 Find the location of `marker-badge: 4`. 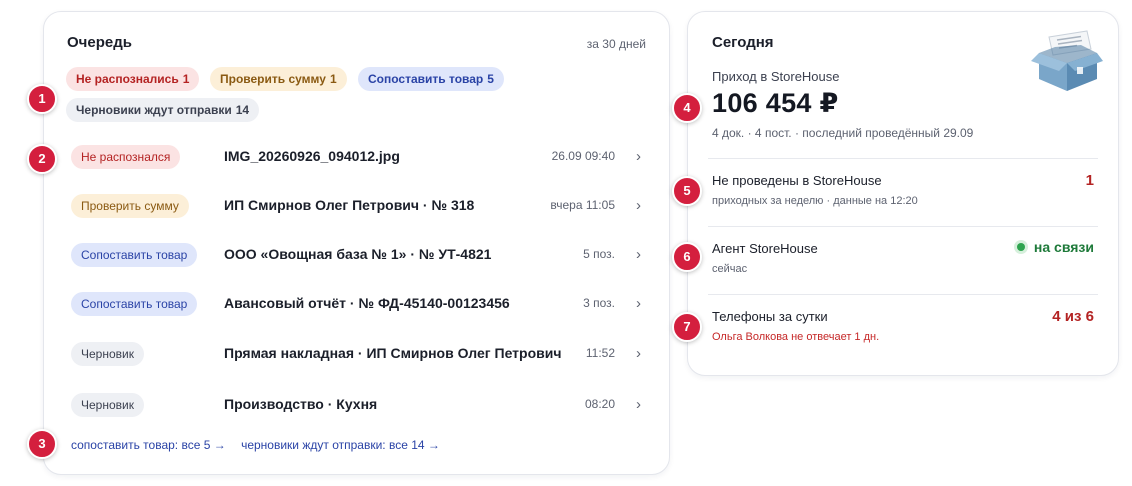

marker-badge: 4 is located at coordinates (687, 108).